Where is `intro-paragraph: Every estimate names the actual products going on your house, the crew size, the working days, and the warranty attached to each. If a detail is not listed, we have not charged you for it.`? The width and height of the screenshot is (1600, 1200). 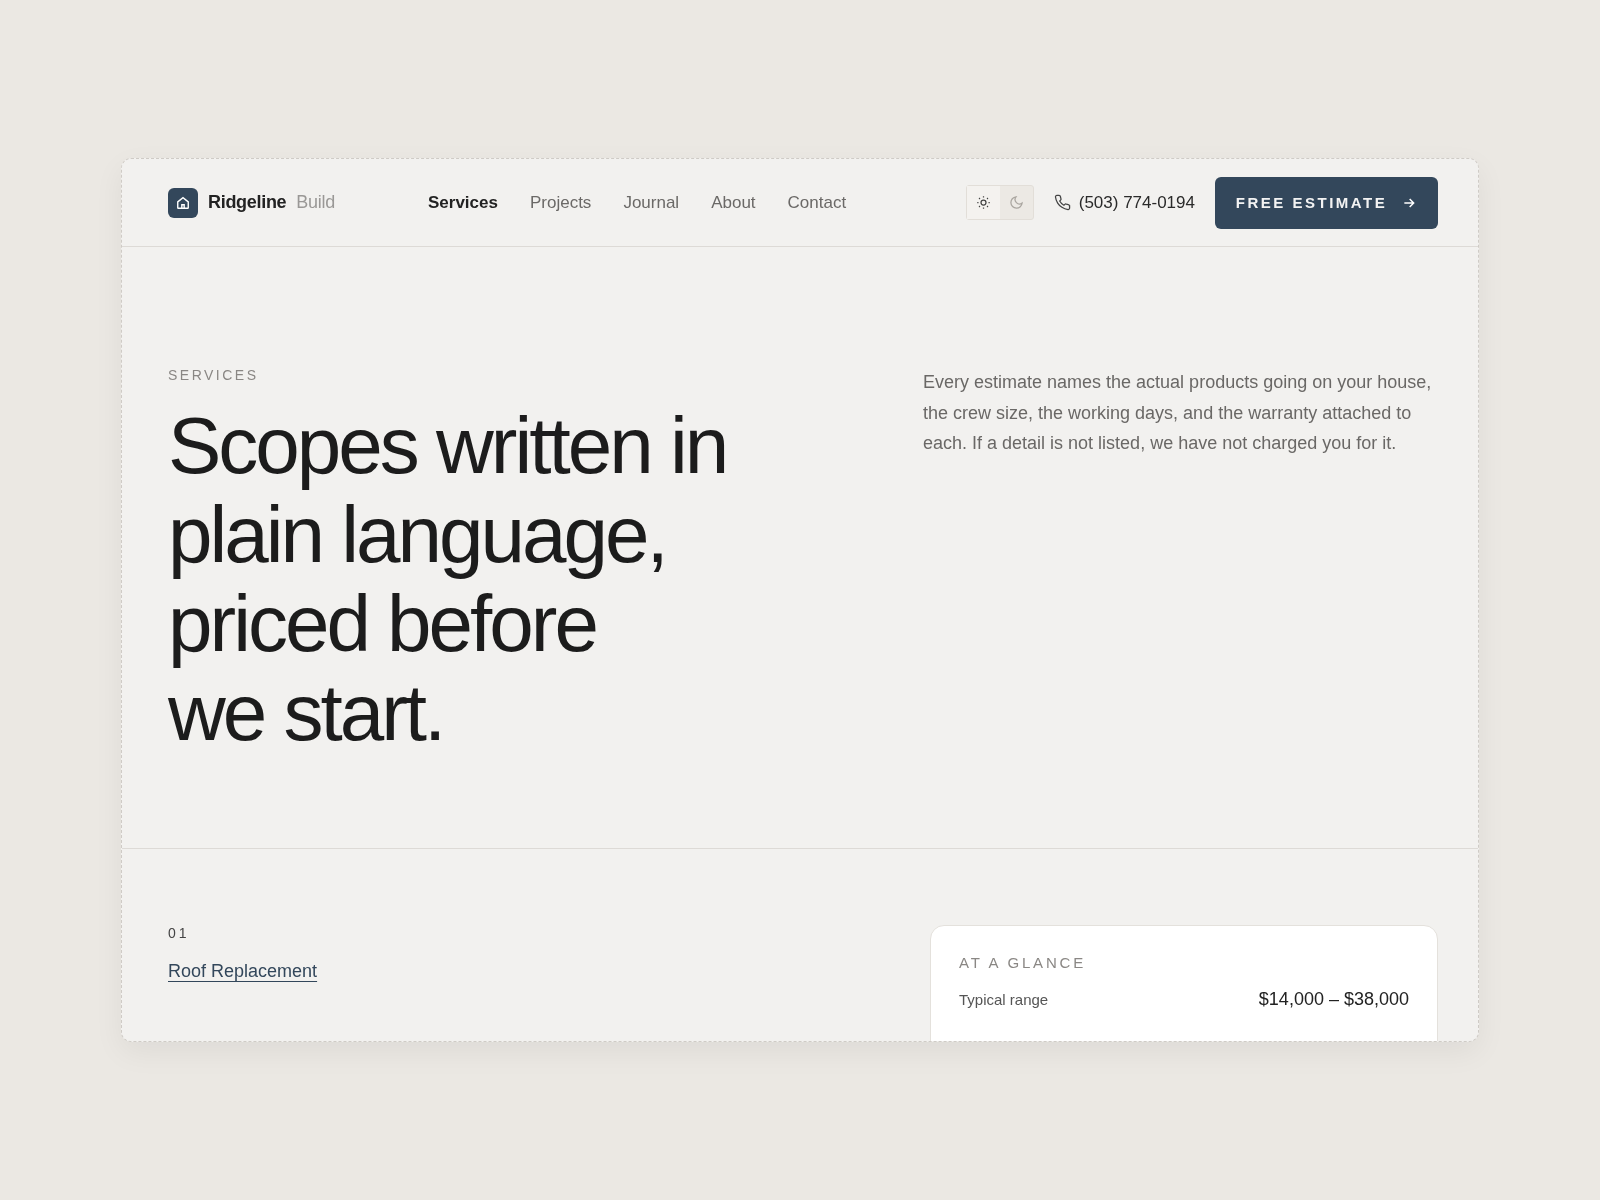 intro-paragraph: Every estimate names the actual products going on your house, the crew size, the working days, and the warranty attached to each. If a detail is not listed, we have not charged you for it. is located at coordinates (1178, 413).